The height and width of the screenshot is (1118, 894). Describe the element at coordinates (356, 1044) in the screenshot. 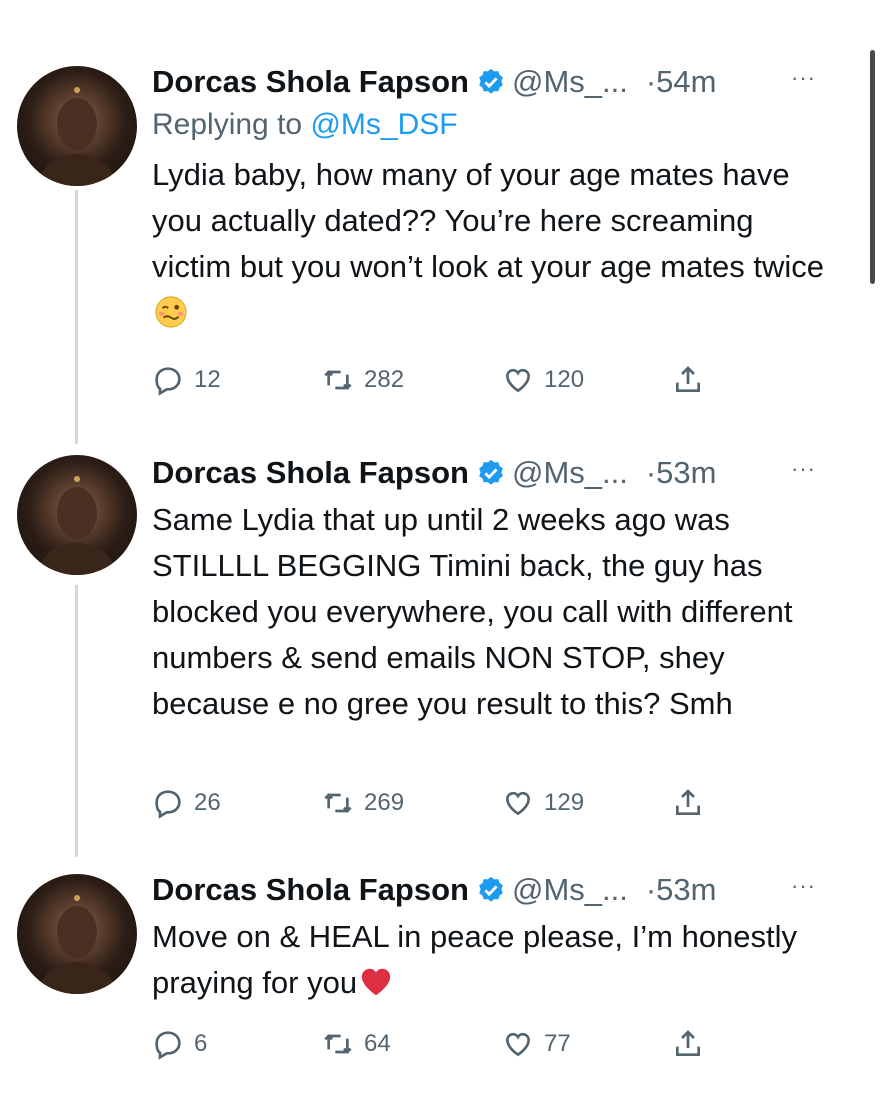

I see `retweet-button: 64` at that location.